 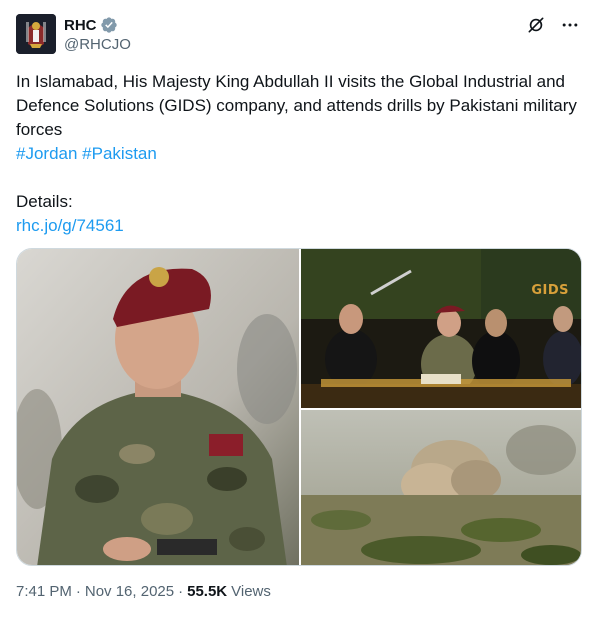 I want to click on grok-icon, so click(x=536, y=25).